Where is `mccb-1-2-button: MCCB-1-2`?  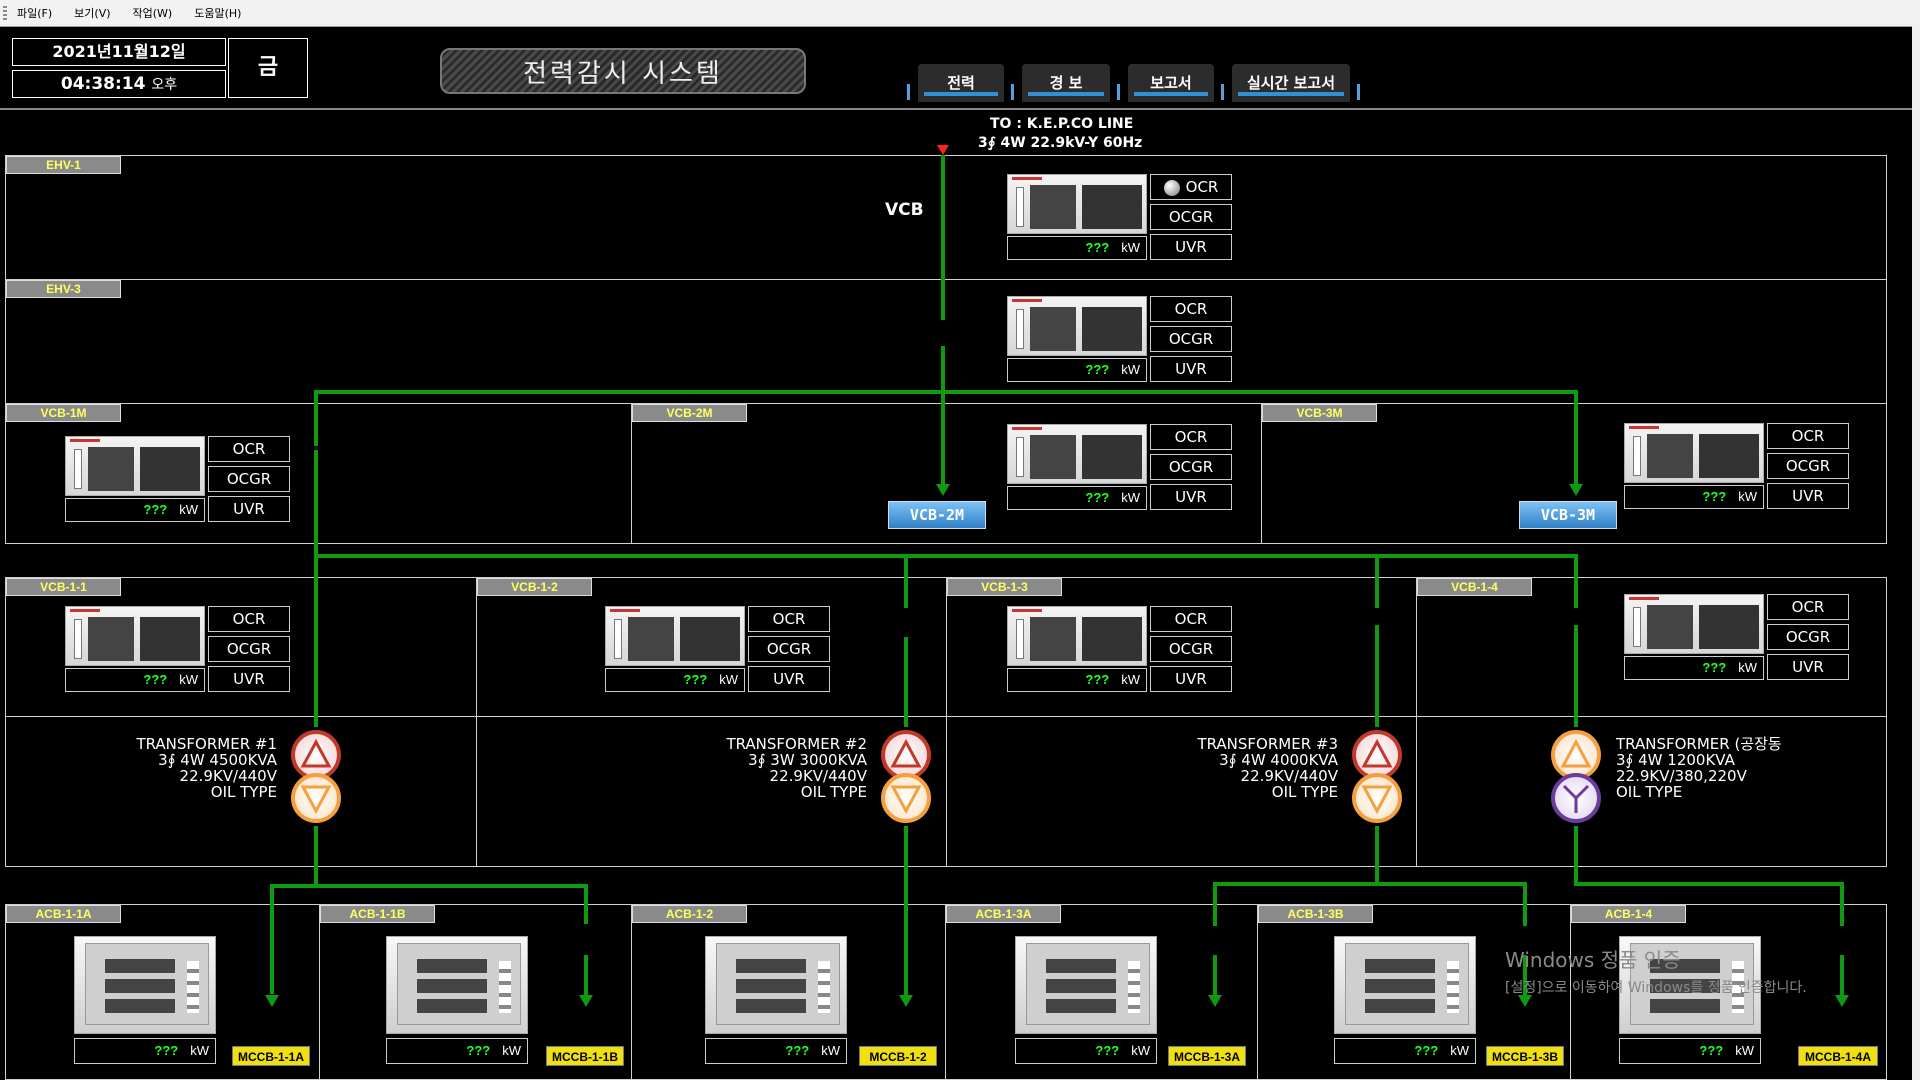 mccb-1-2-button: MCCB-1-2 is located at coordinates (898, 1056).